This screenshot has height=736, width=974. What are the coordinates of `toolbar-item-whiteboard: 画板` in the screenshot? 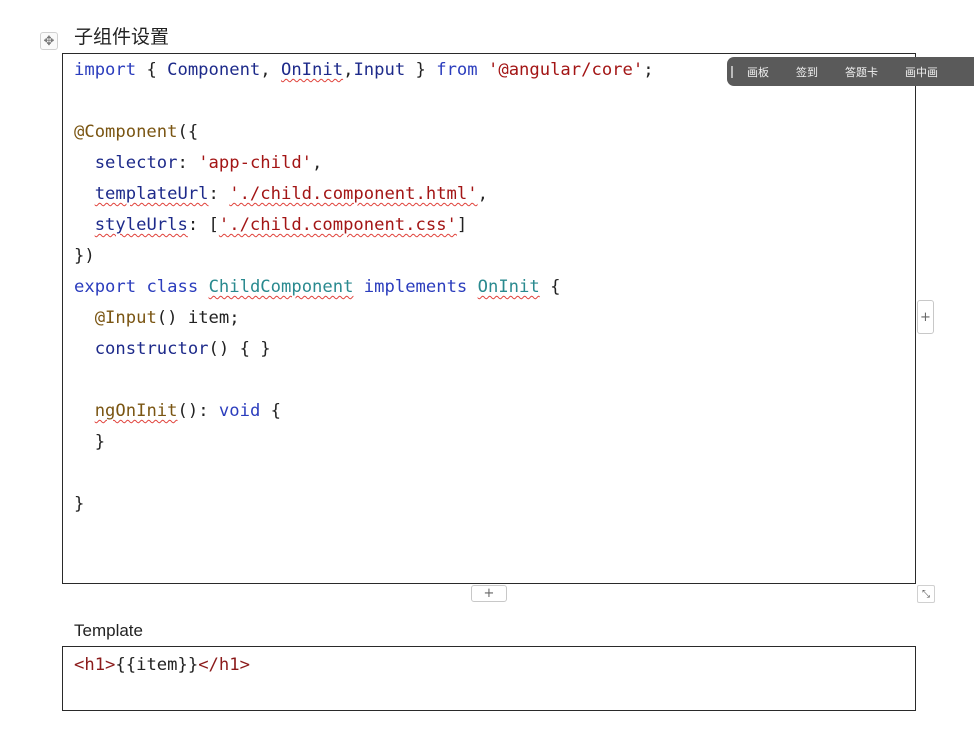 It's located at (758, 72).